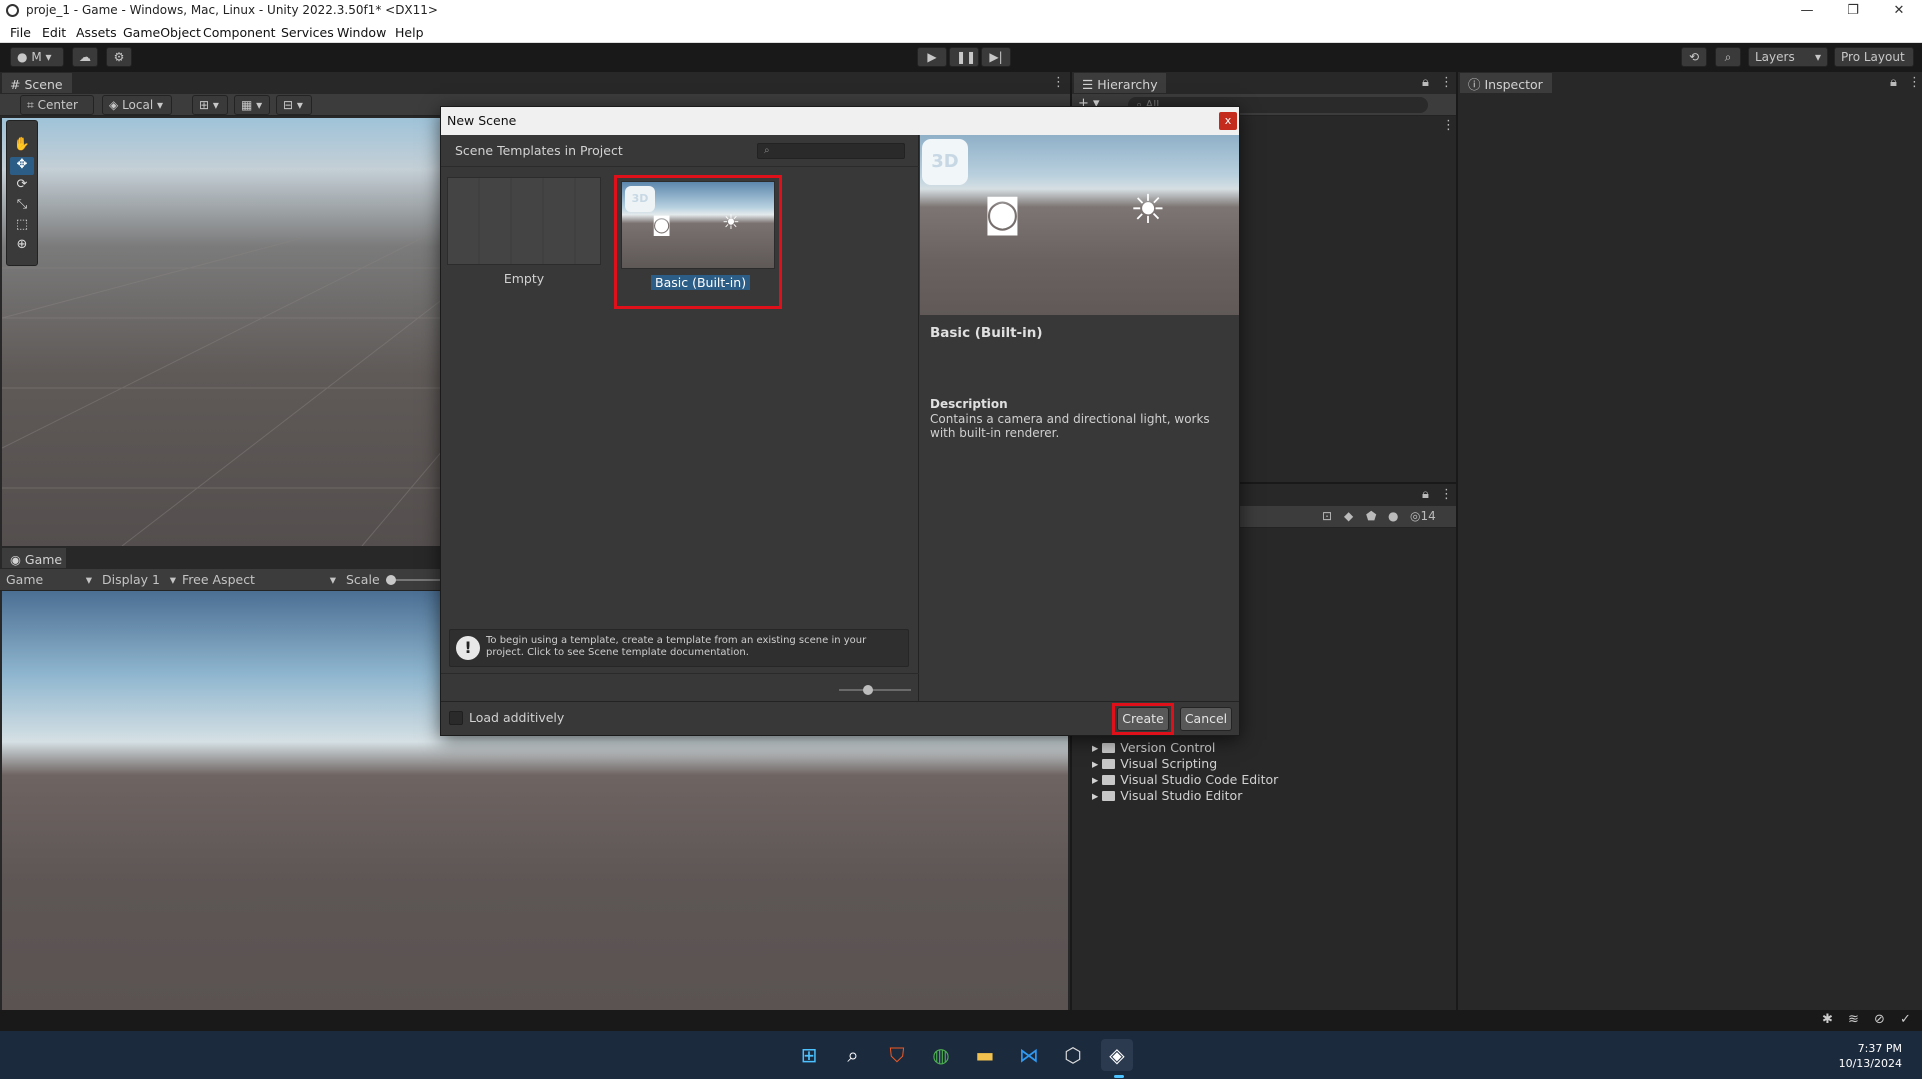  I want to click on hidden-packages-toggle: ◎14, so click(1423, 516).